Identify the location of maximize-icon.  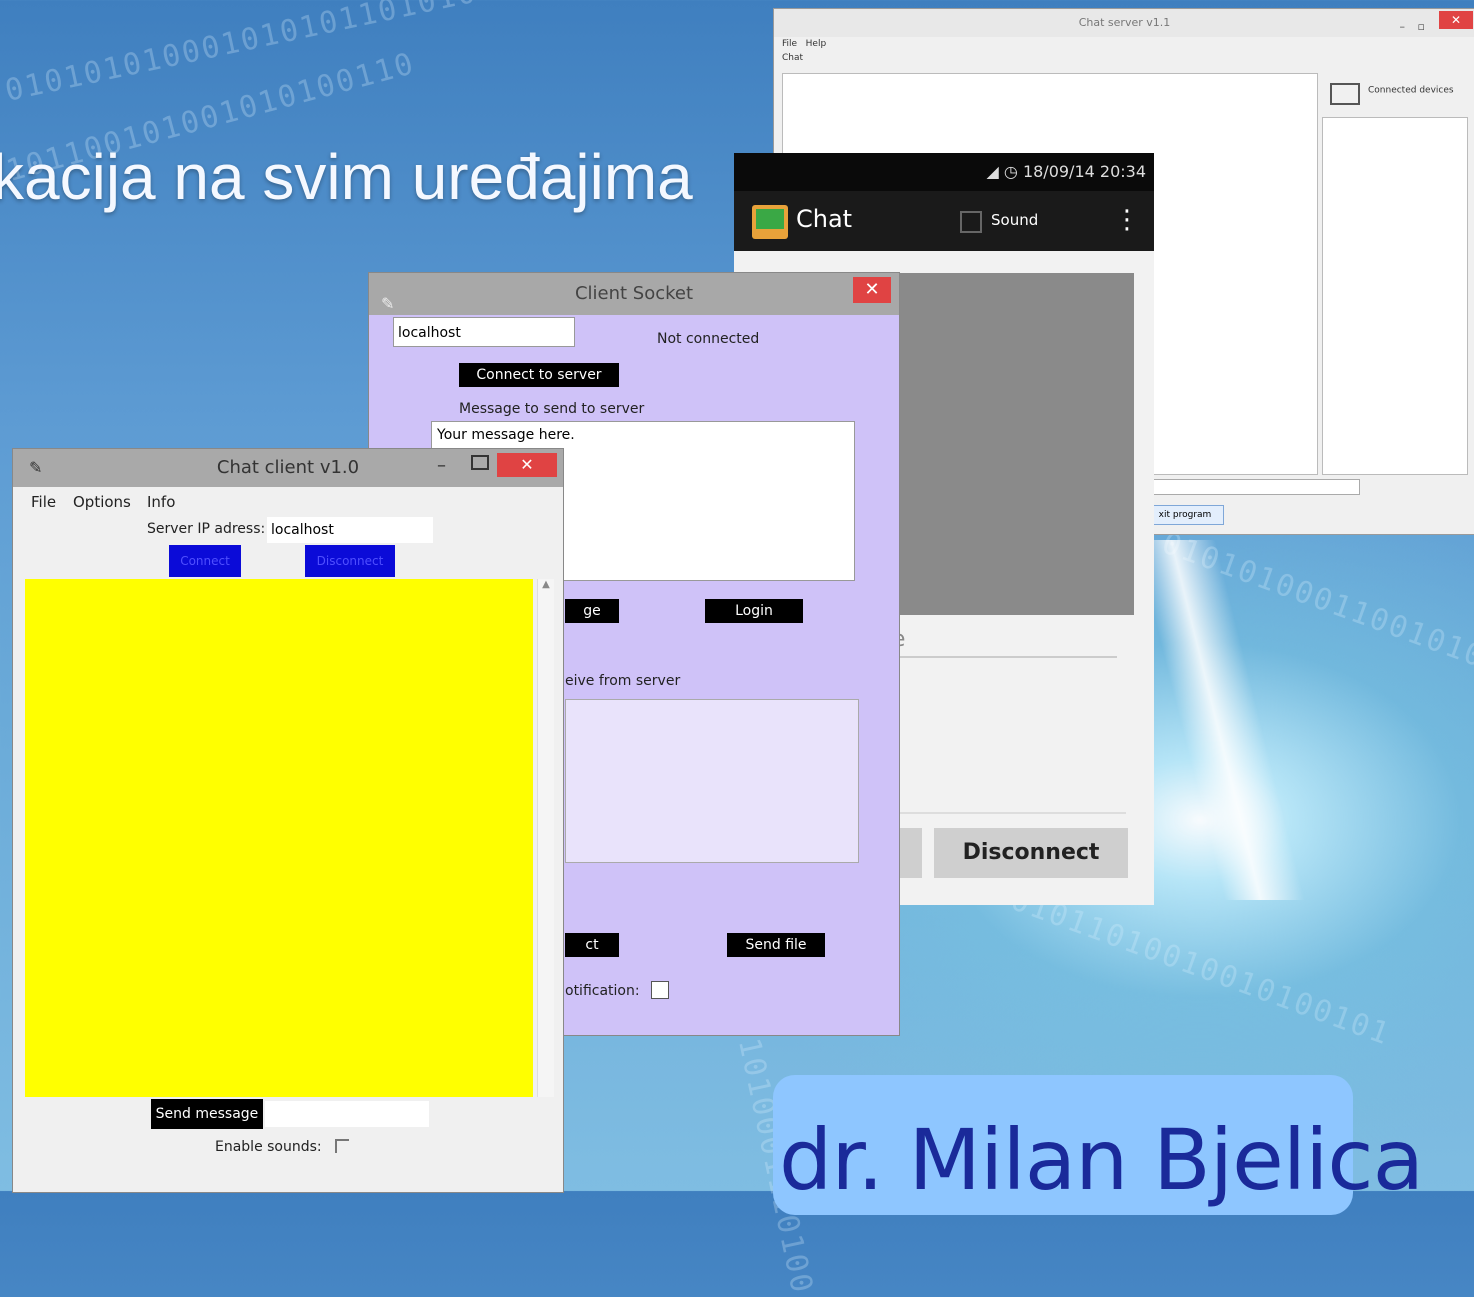
(480, 462).